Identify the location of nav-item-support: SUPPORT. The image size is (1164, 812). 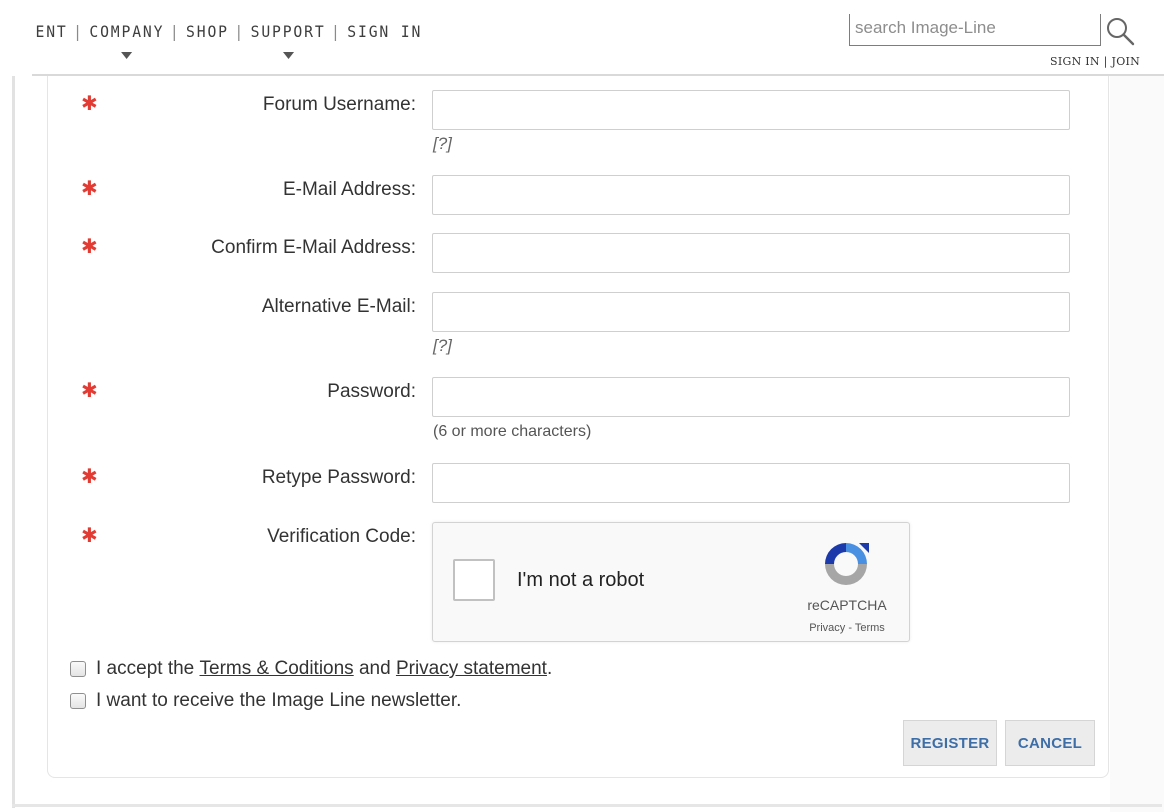
(288, 40).